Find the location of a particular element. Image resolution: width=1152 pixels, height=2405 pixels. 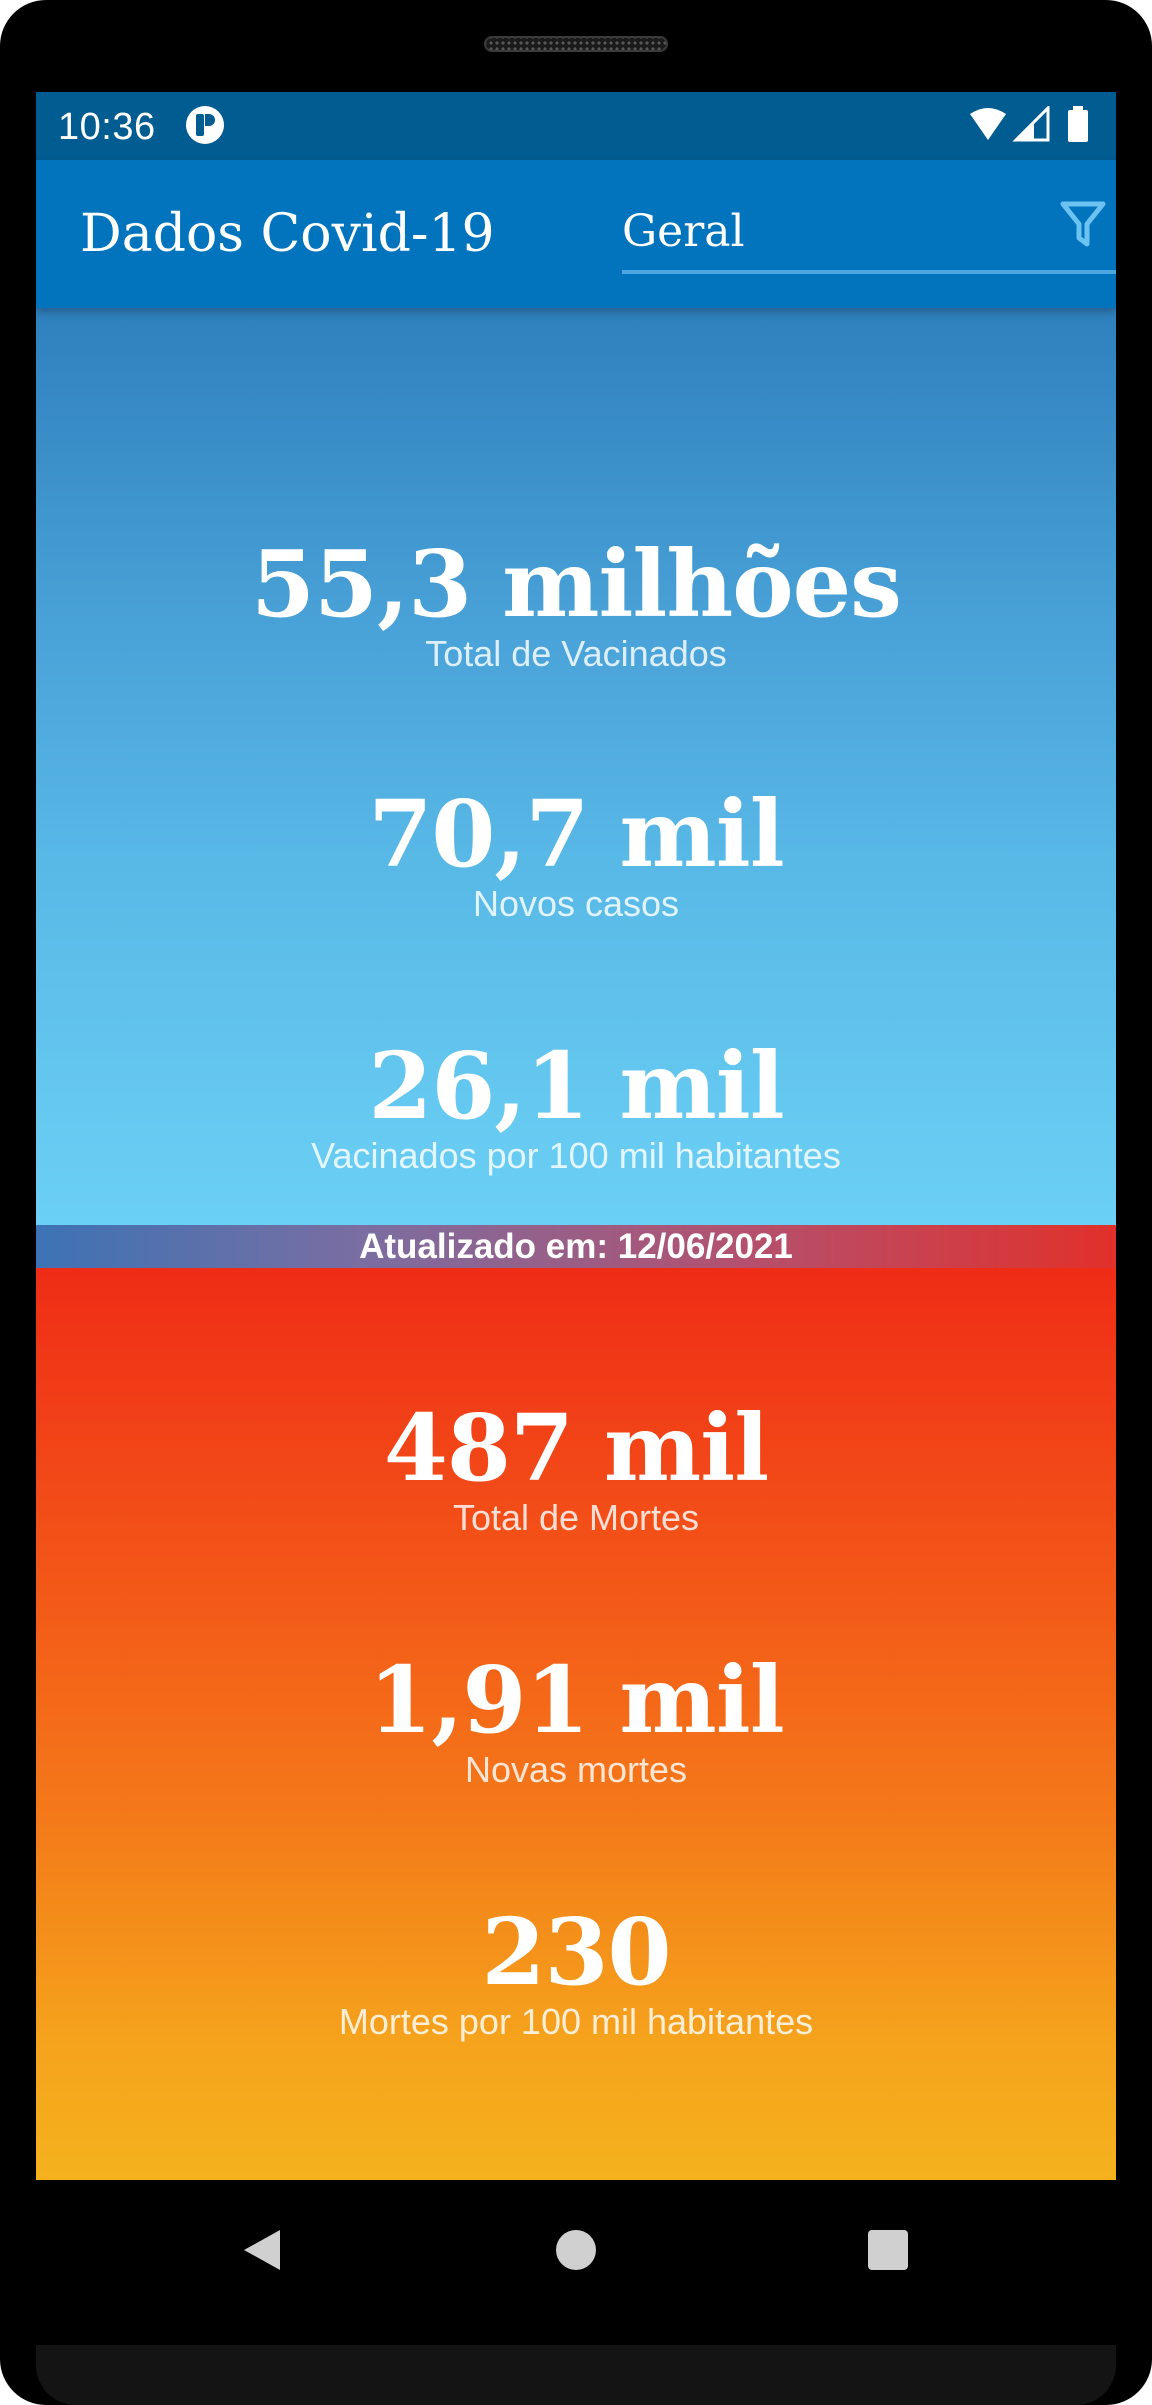

speaker-grille is located at coordinates (576, 44).